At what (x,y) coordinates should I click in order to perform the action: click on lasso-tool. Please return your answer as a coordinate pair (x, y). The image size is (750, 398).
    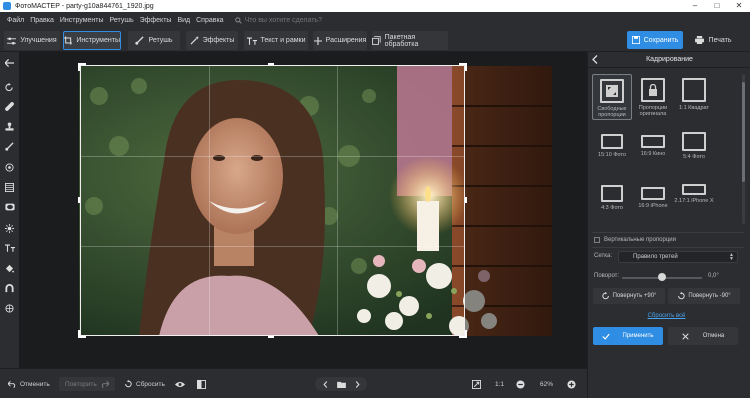
    Looking at the image, I should click on (9, 288).